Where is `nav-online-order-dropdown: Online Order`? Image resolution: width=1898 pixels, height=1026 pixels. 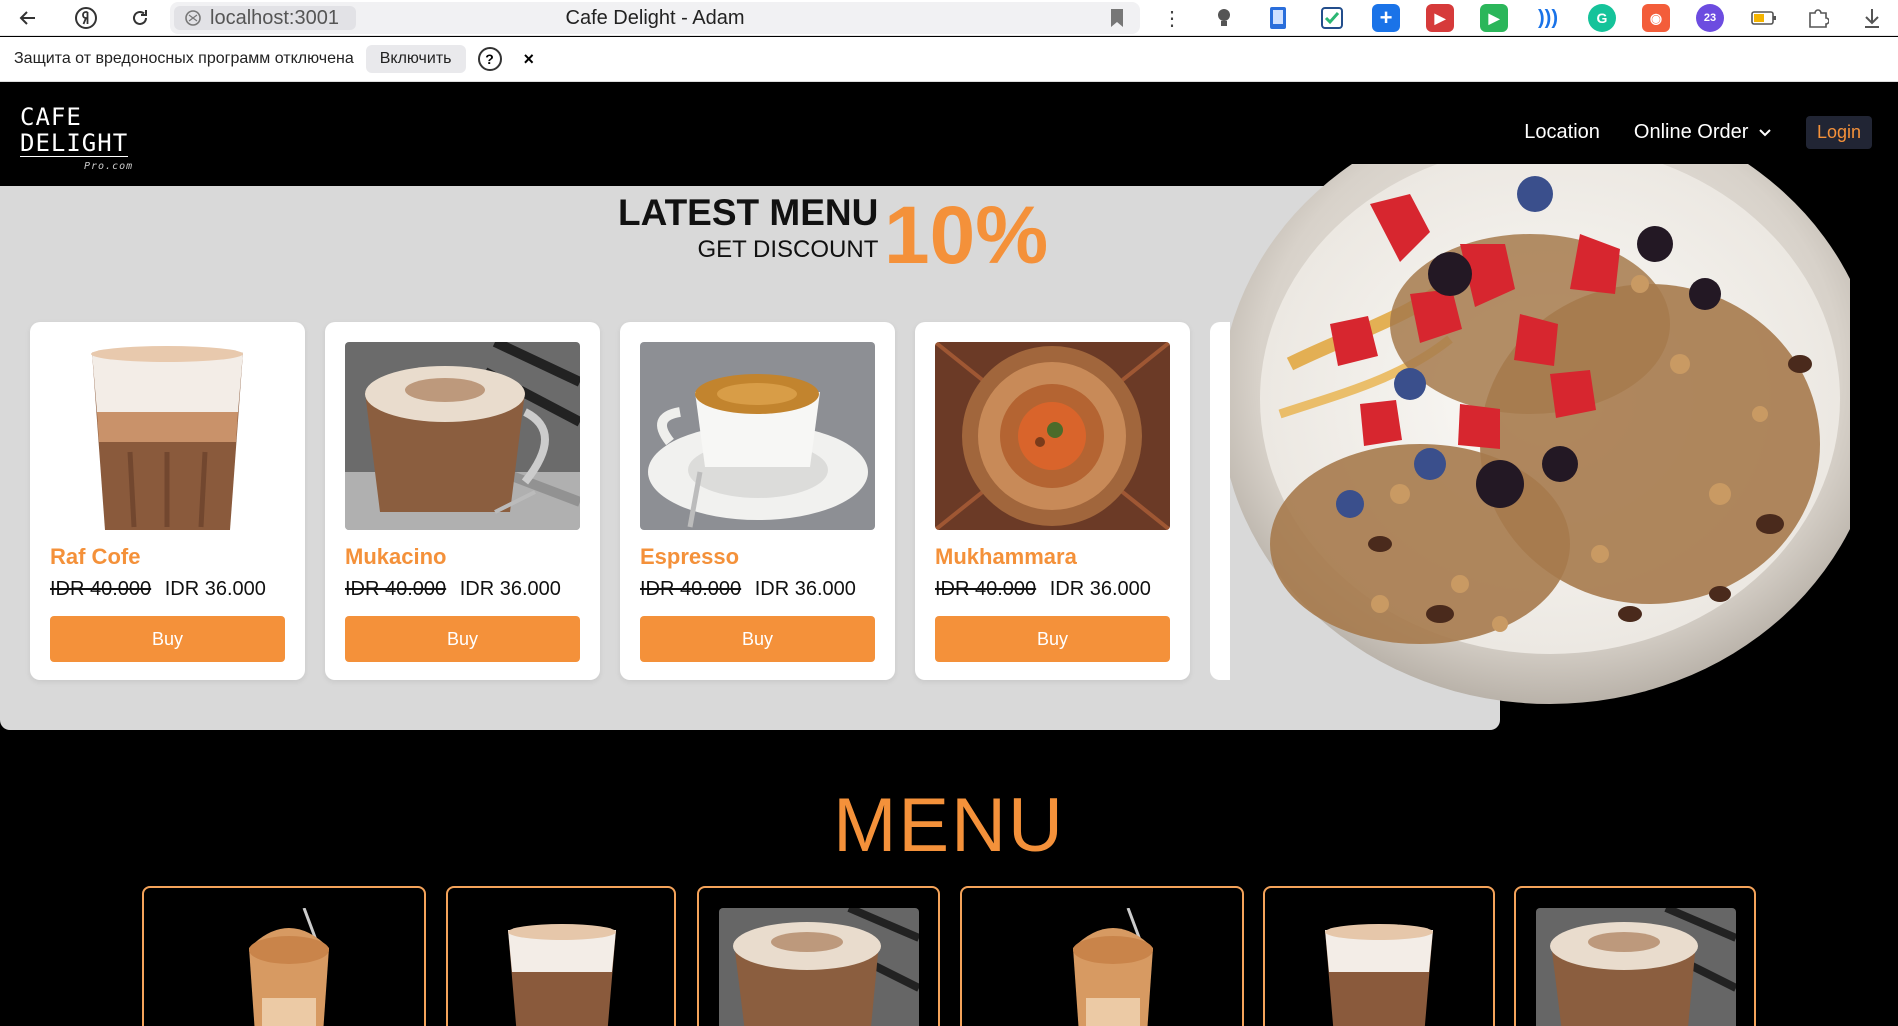 nav-online-order-dropdown: Online Order is located at coordinates (1703, 132).